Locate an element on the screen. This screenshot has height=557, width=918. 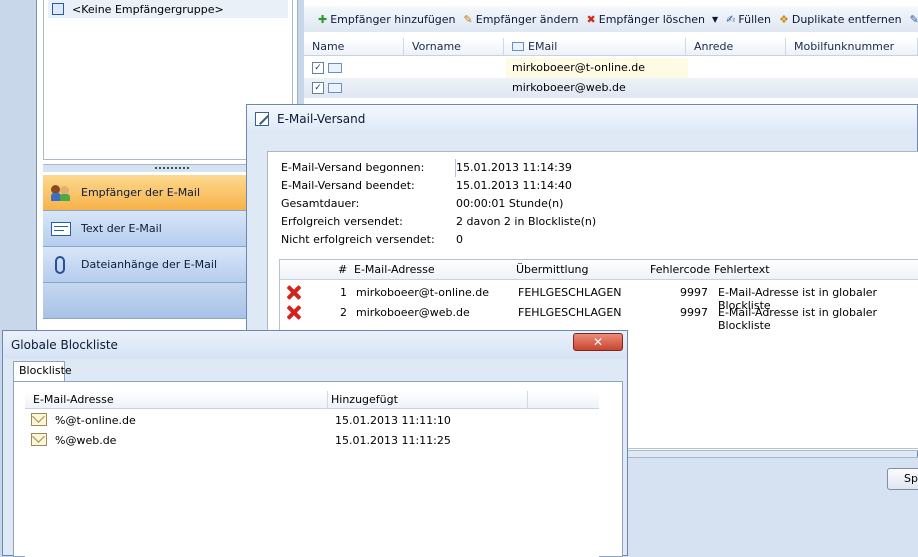
group-item: <Keine Empfängergruppe> is located at coordinates (168, 9).